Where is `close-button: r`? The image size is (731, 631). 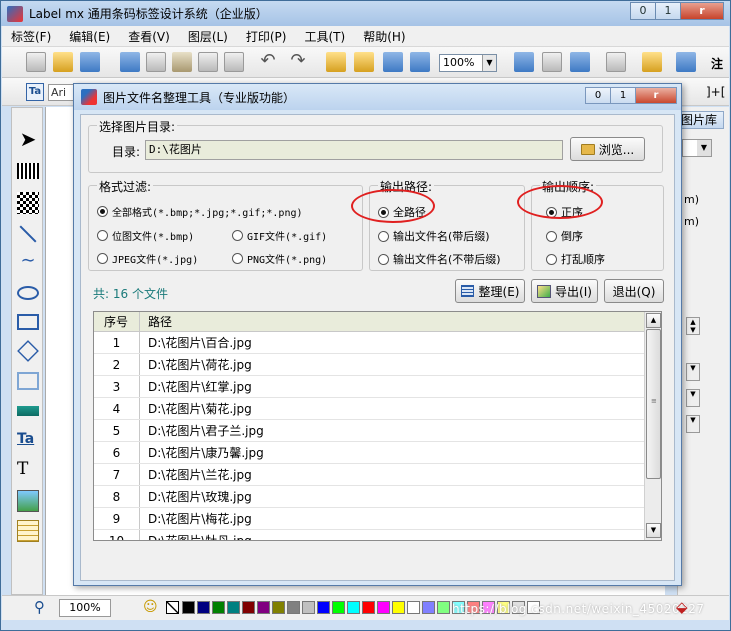 close-button: r is located at coordinates (702, 11).